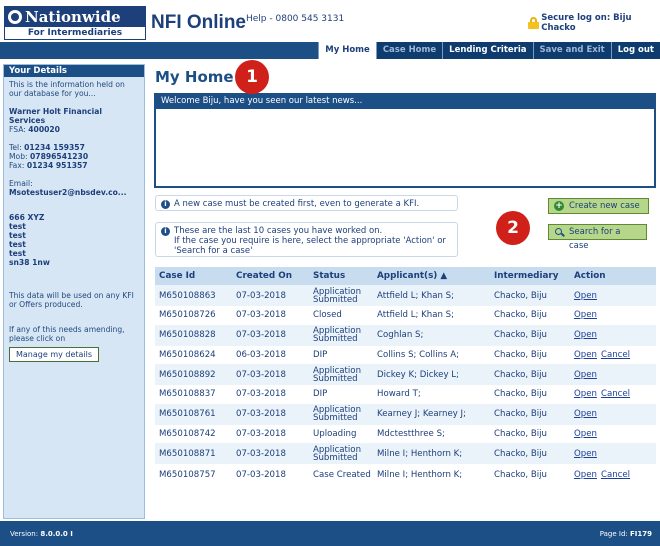 The image size is (660, 546). Describe the element at coordinates (48, 165) in the screenshot. I see `fax-number: Fax: 01234 951357` at that location.